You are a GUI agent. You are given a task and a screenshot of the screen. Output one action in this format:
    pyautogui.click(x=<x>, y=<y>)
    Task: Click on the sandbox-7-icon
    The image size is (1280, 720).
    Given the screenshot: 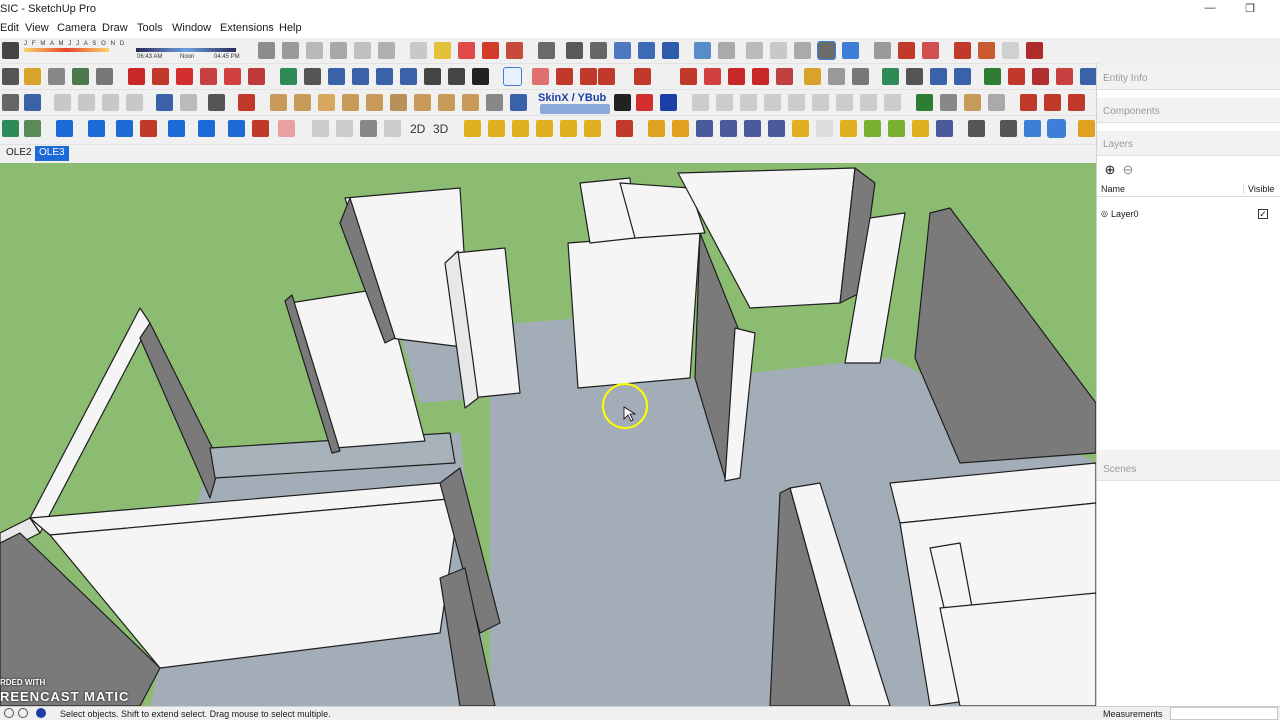 What is the action you would take?
    pyautogui.click(x=422, y=102)
    